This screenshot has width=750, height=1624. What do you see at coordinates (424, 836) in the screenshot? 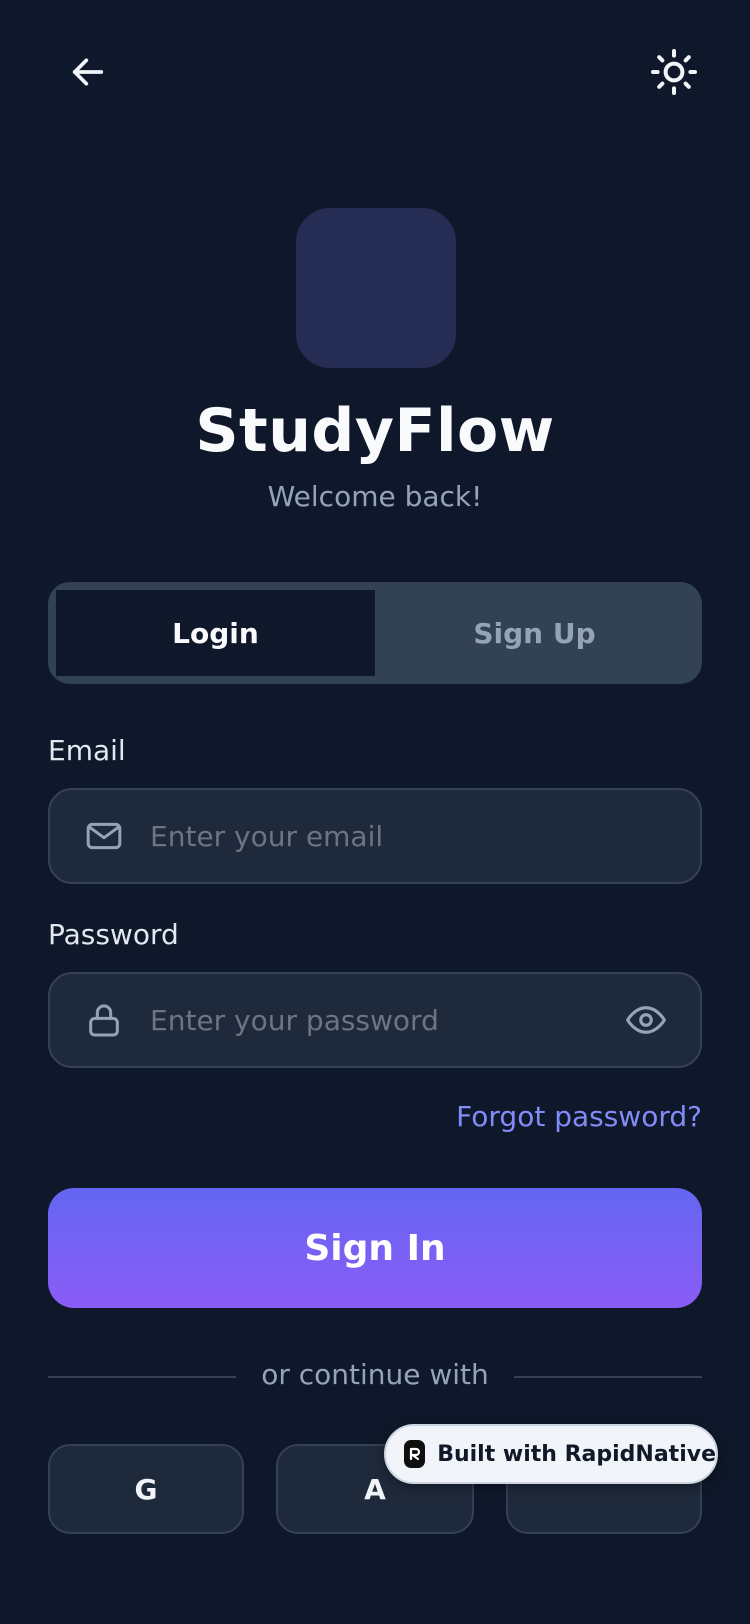
I see `email-input` at bounding box center [424, 836].